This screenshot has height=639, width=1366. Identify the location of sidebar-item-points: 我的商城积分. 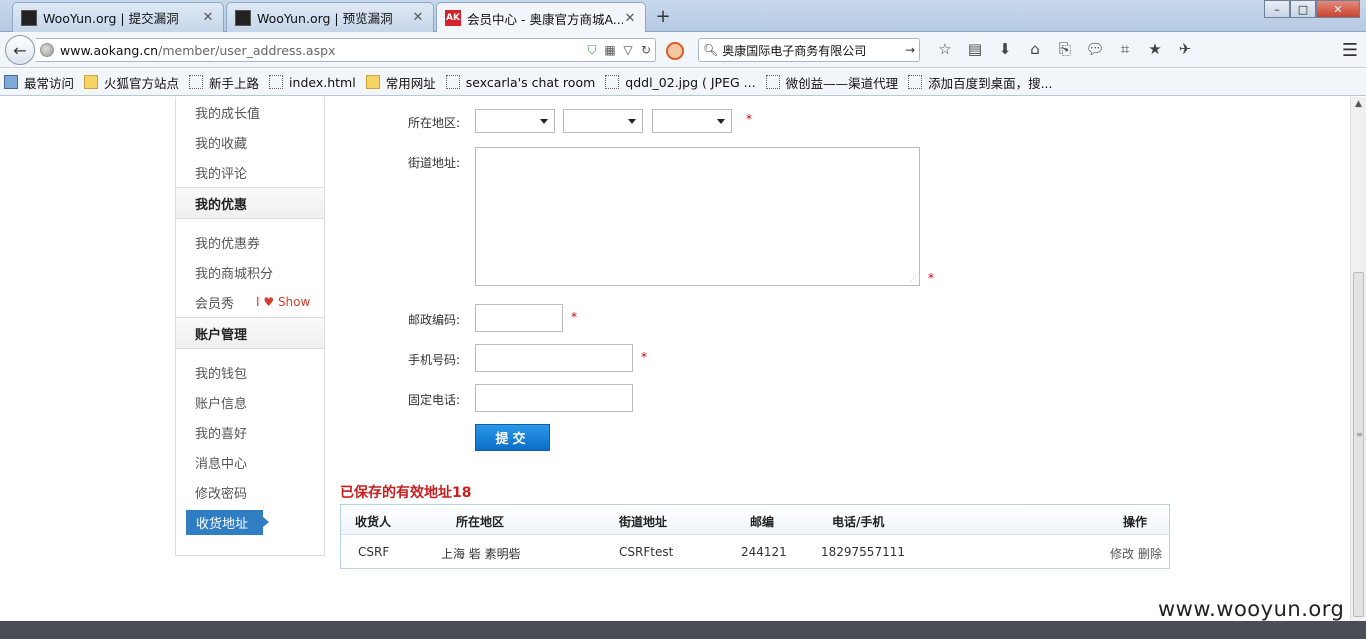
(250, 272).